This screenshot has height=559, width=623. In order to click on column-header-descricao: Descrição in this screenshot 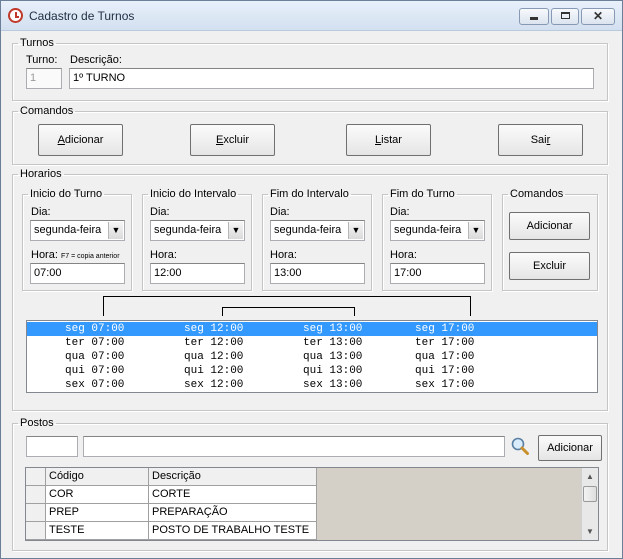, I will do `click(233, 477)`.